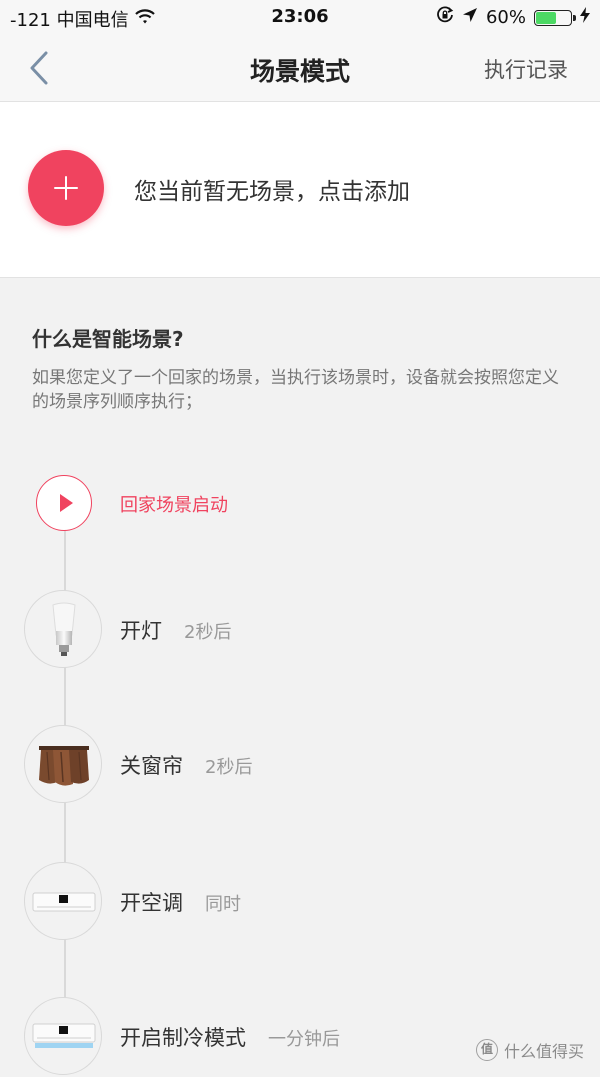  I want to click on battery-icon, so click(555, 17).